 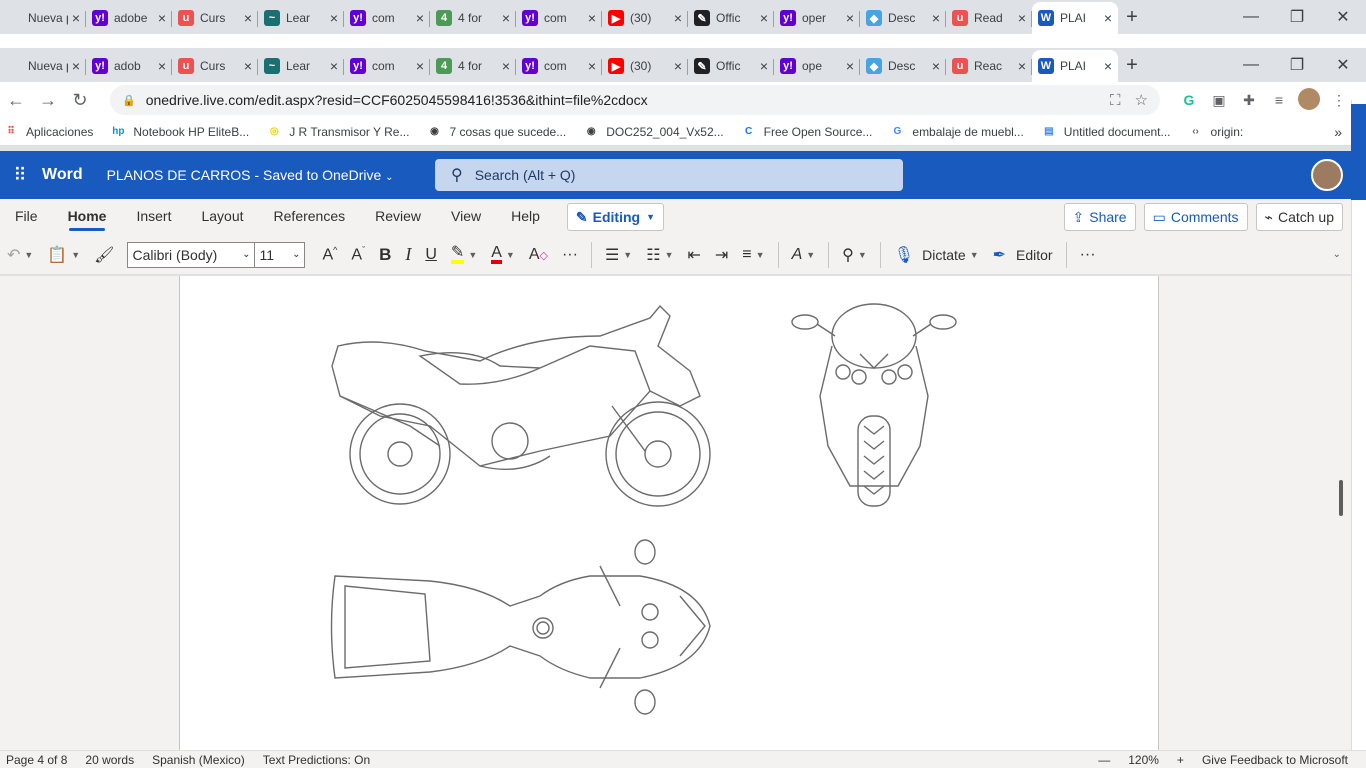 What do you see at coordinates (936, 255) in the screenshot?
I see `dictate-button: 🎙 Dictate ▼` at bounding box center [936, 255].